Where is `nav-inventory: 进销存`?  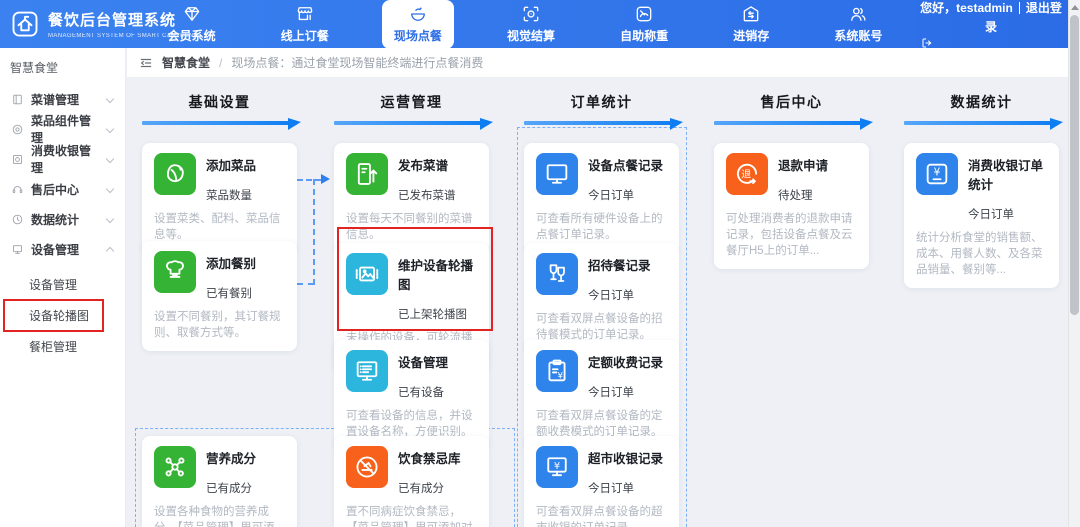
nav-inventory: 进销存 is located at coordinates (751, 24).